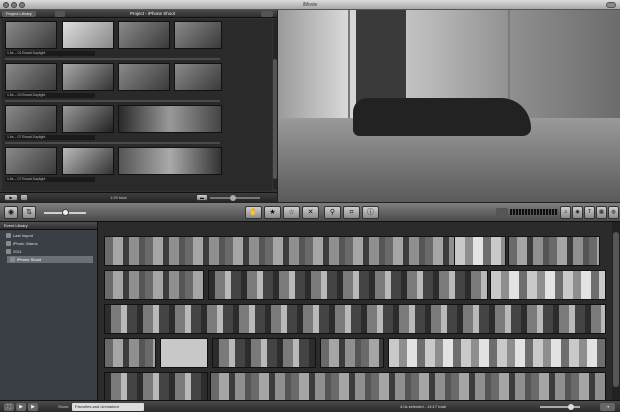 Image resolution: width=620 pixels, height=412 pixels. I want to click on clip-size-knob, so click(65, 212).